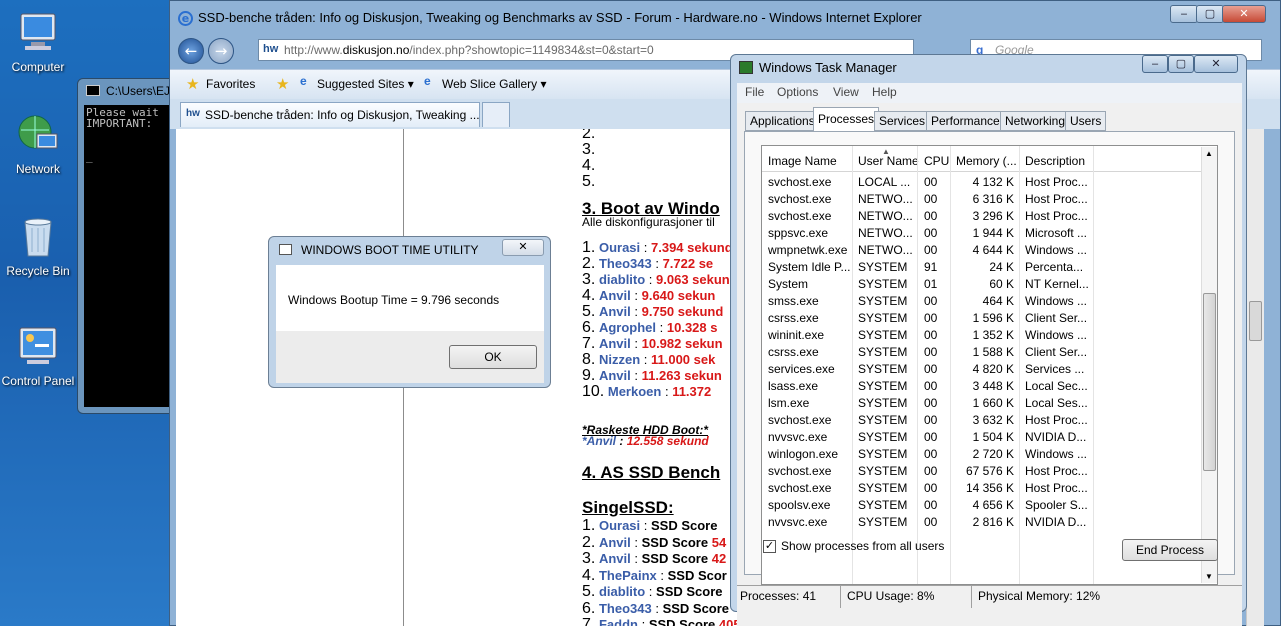  I want to click on tab-services: Services, so click(902, 121).